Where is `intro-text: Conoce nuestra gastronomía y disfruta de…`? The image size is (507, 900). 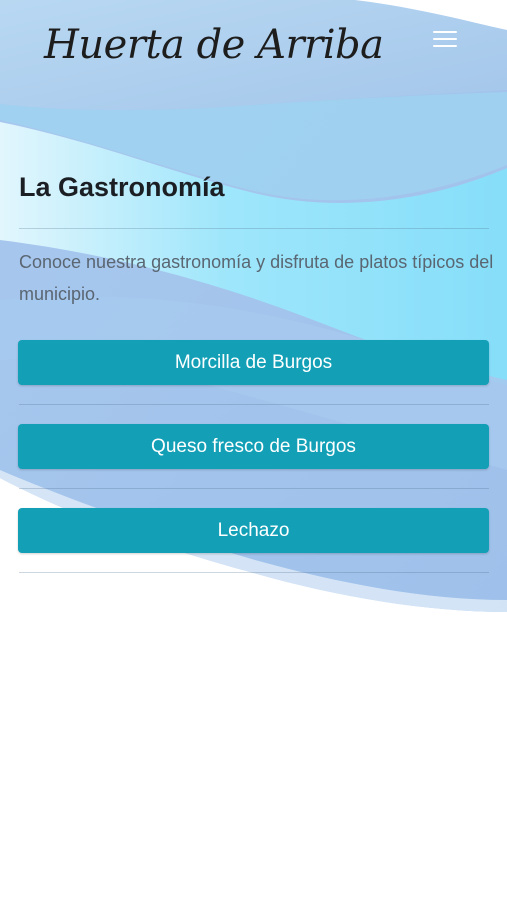
intro-text: Conoce nuestra gastronomía y disfruta de… is located at coordinates (256, 278).